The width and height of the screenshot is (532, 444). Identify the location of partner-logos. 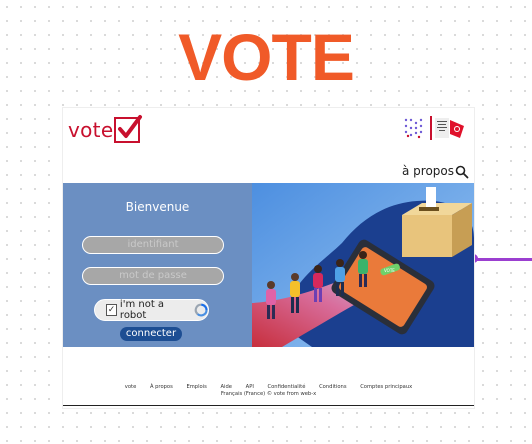
(434, 128).